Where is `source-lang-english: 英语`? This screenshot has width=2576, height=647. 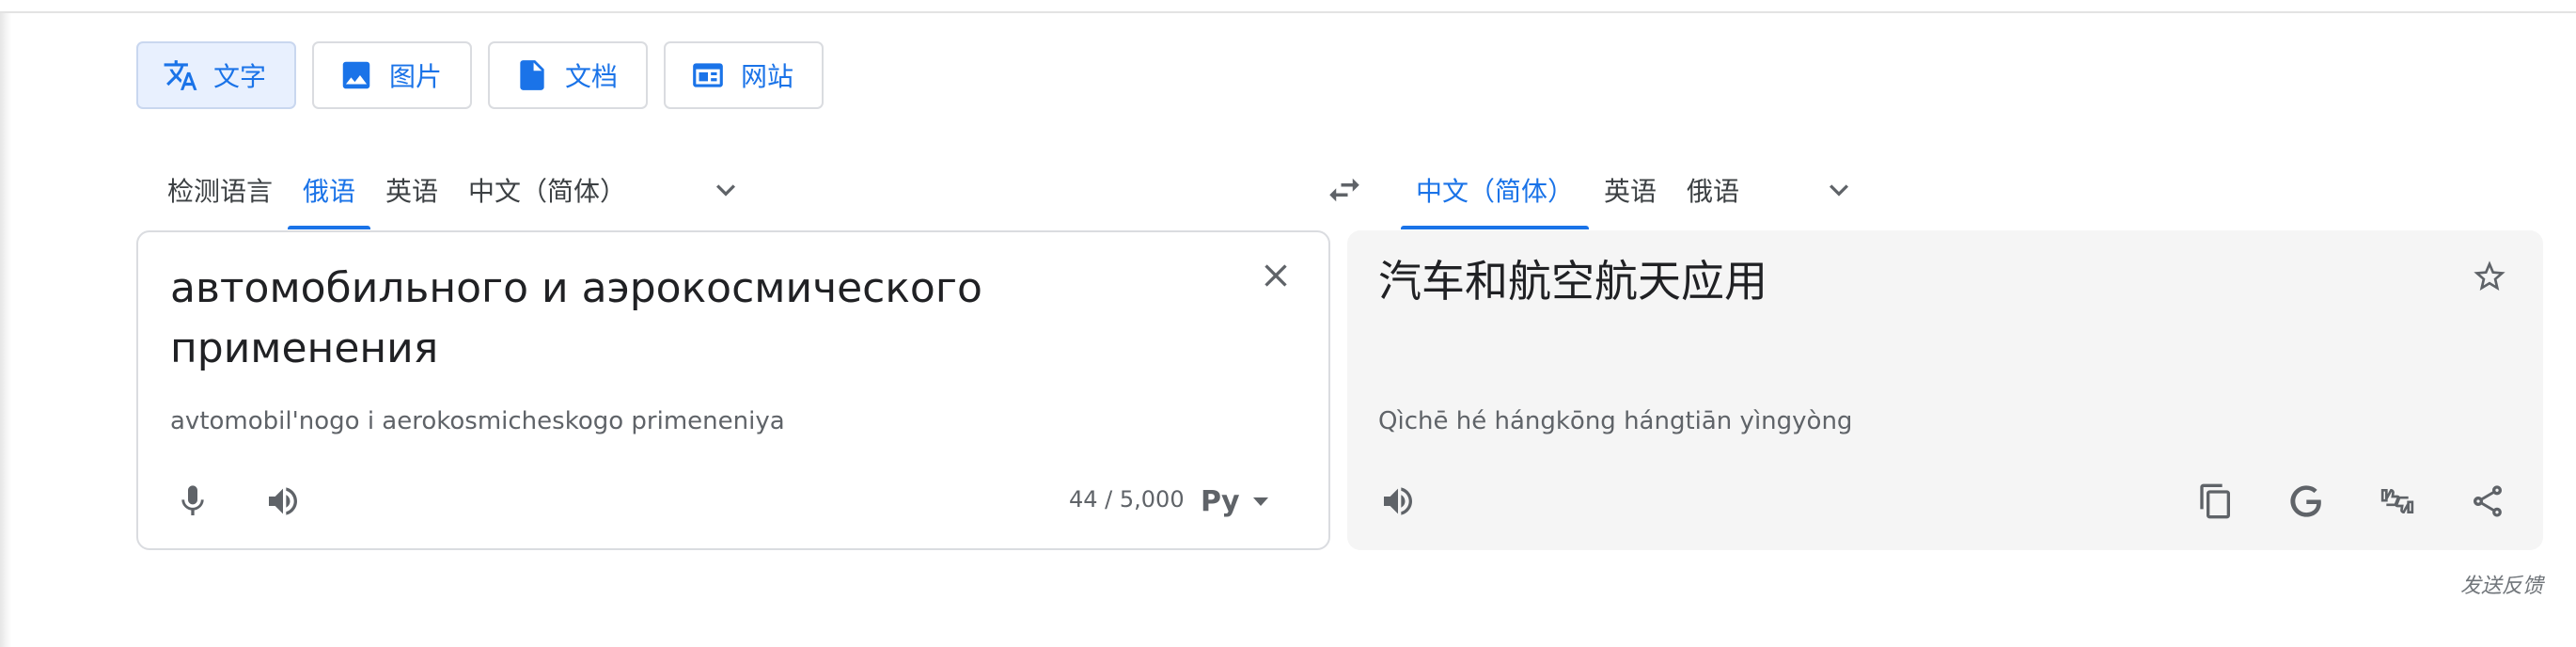
source-lang-english: 英语 is located at coordinates (412, 189).